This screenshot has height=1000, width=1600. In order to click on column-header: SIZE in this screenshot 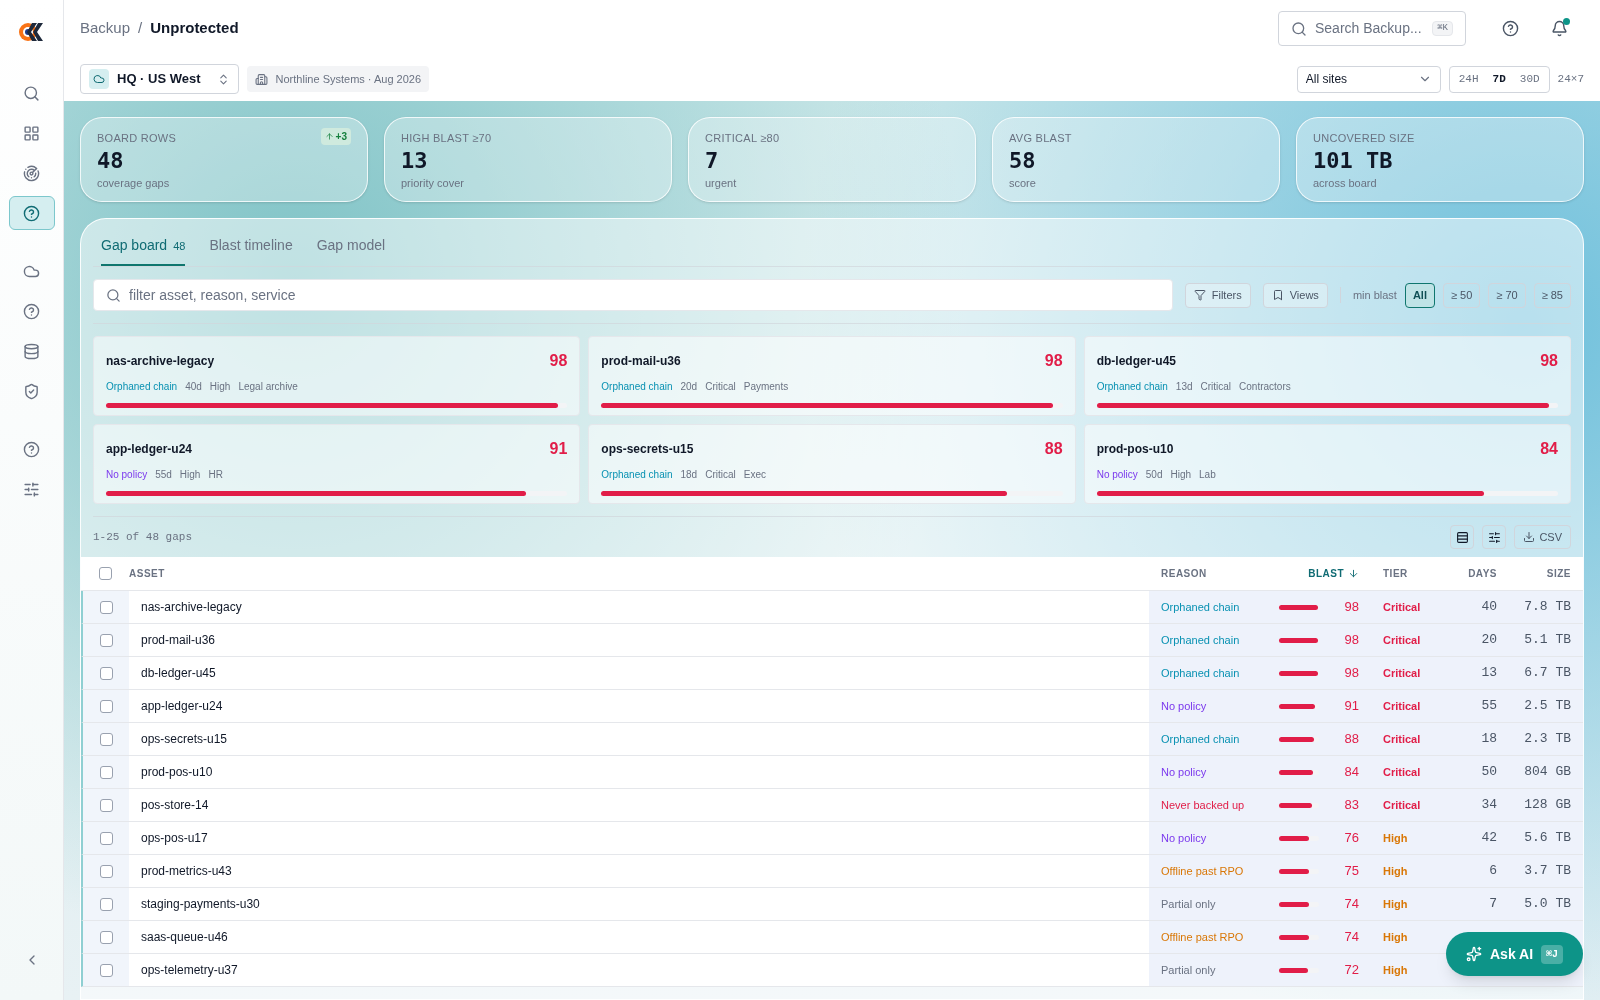, I will do `click(1540, 573)`.